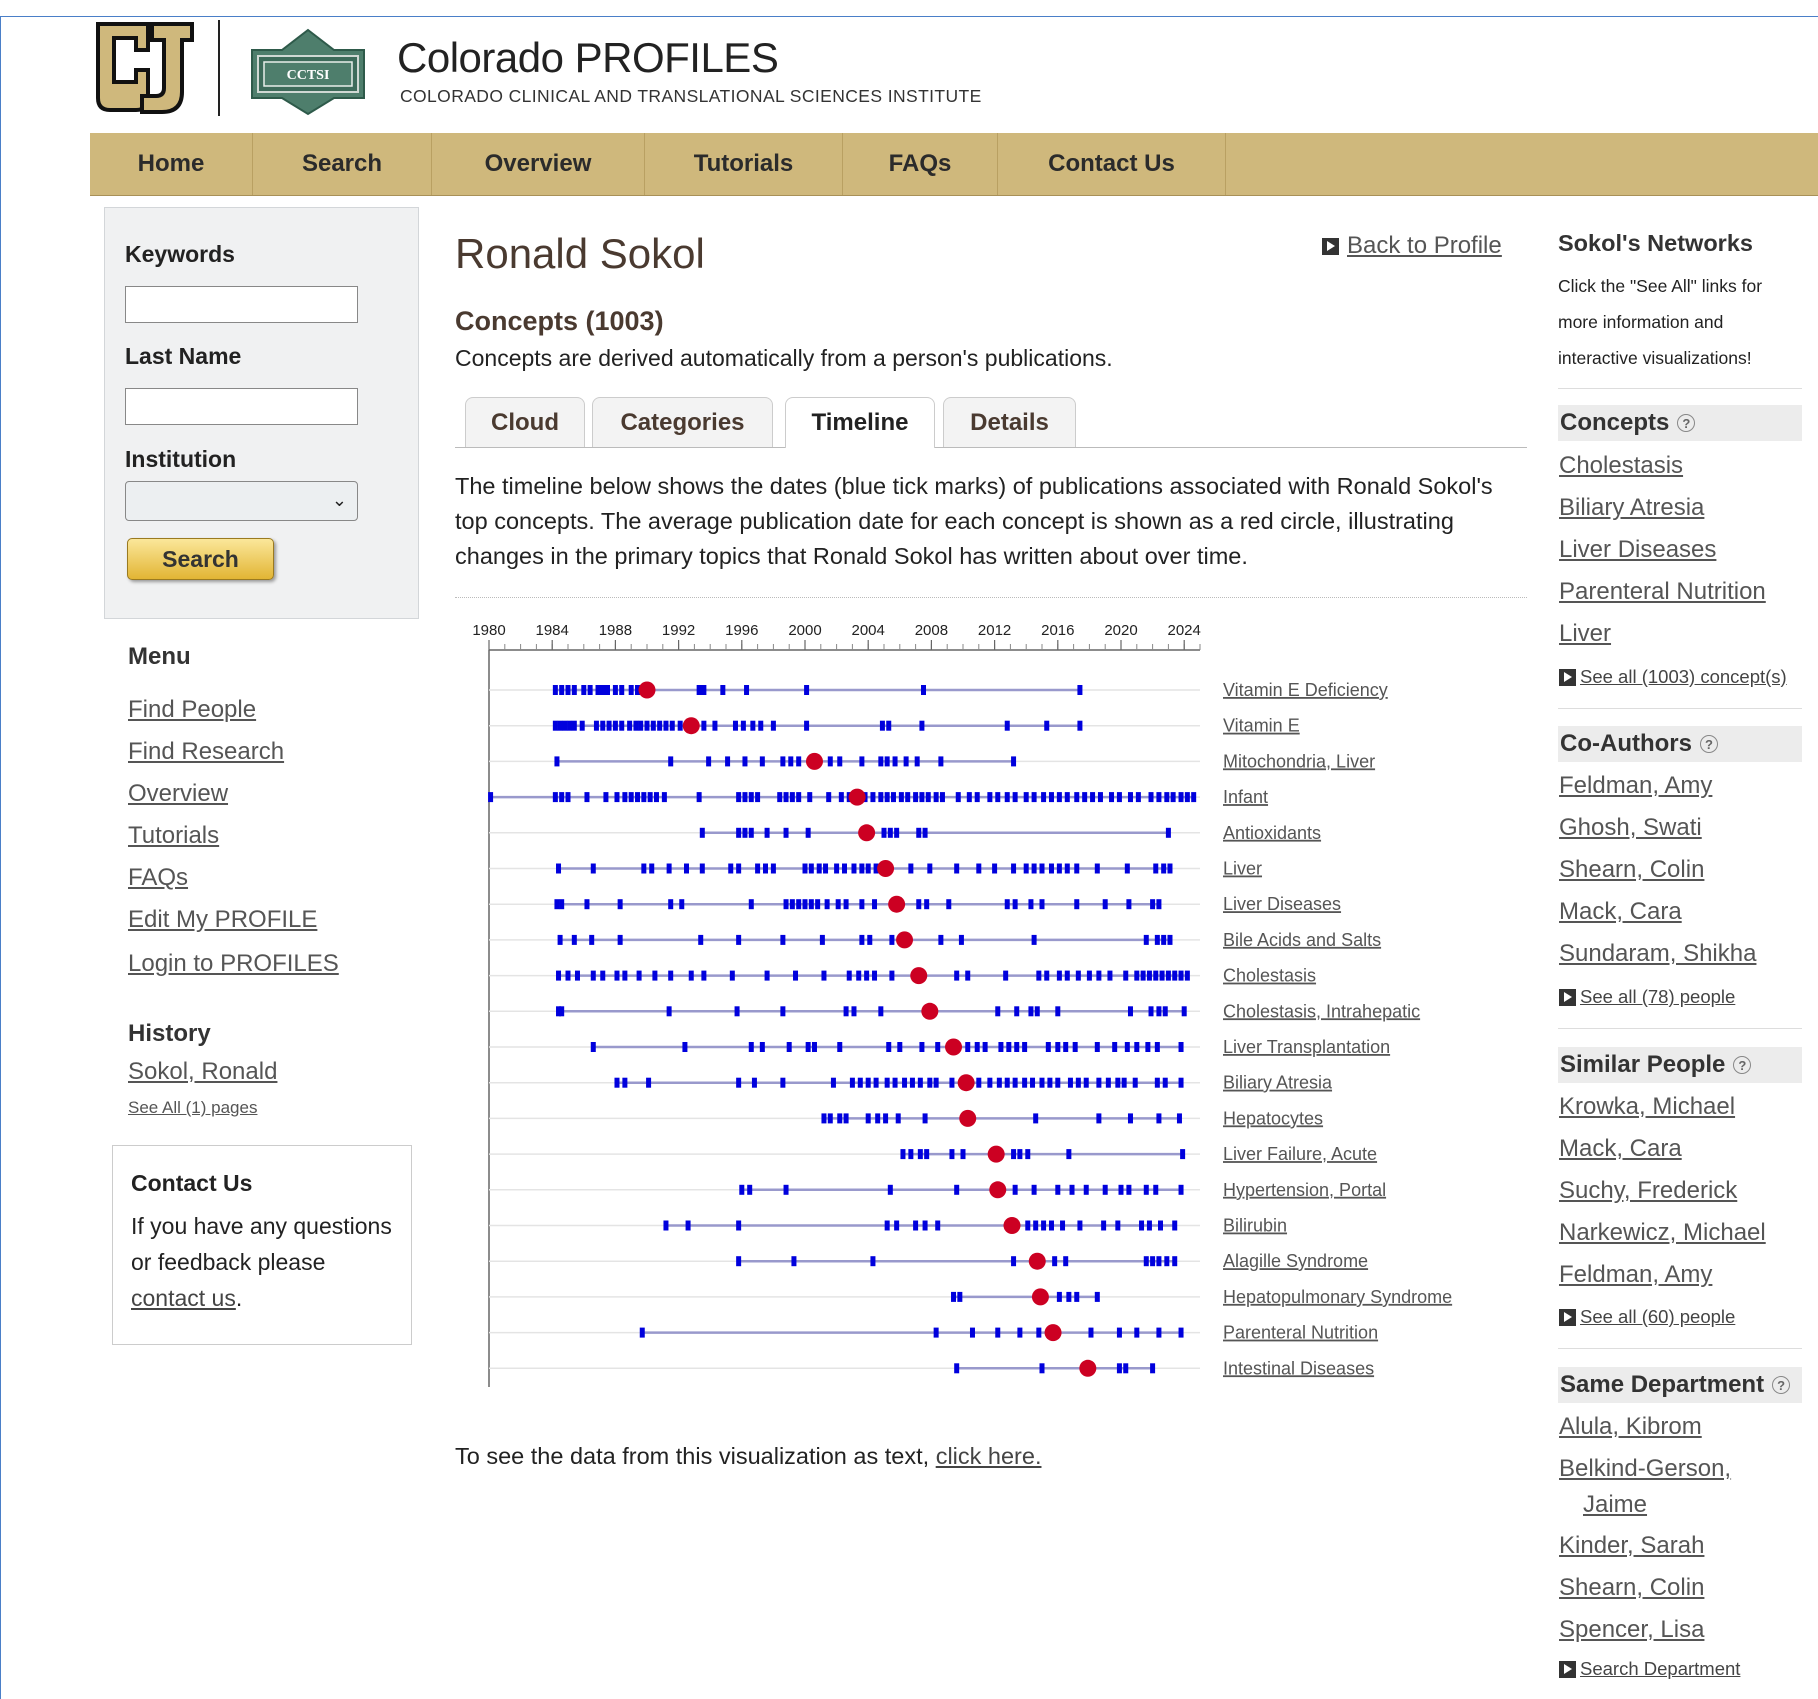 This screenshot has width=1818, height=1699. What do you see at coordinates (682, 422) in the screenshot?
I see `tab-categories: Categories` at bounding box center [682, 422].